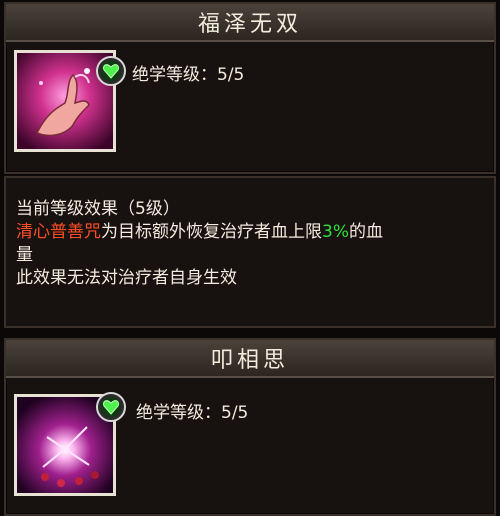 Image resolution: width=500 pixels, height=516 pixels. What do you see at coordinates (365, 232) in the screenshot?
I see `effect-line-1-suffix: 的血` at bounding box center [365, 232].